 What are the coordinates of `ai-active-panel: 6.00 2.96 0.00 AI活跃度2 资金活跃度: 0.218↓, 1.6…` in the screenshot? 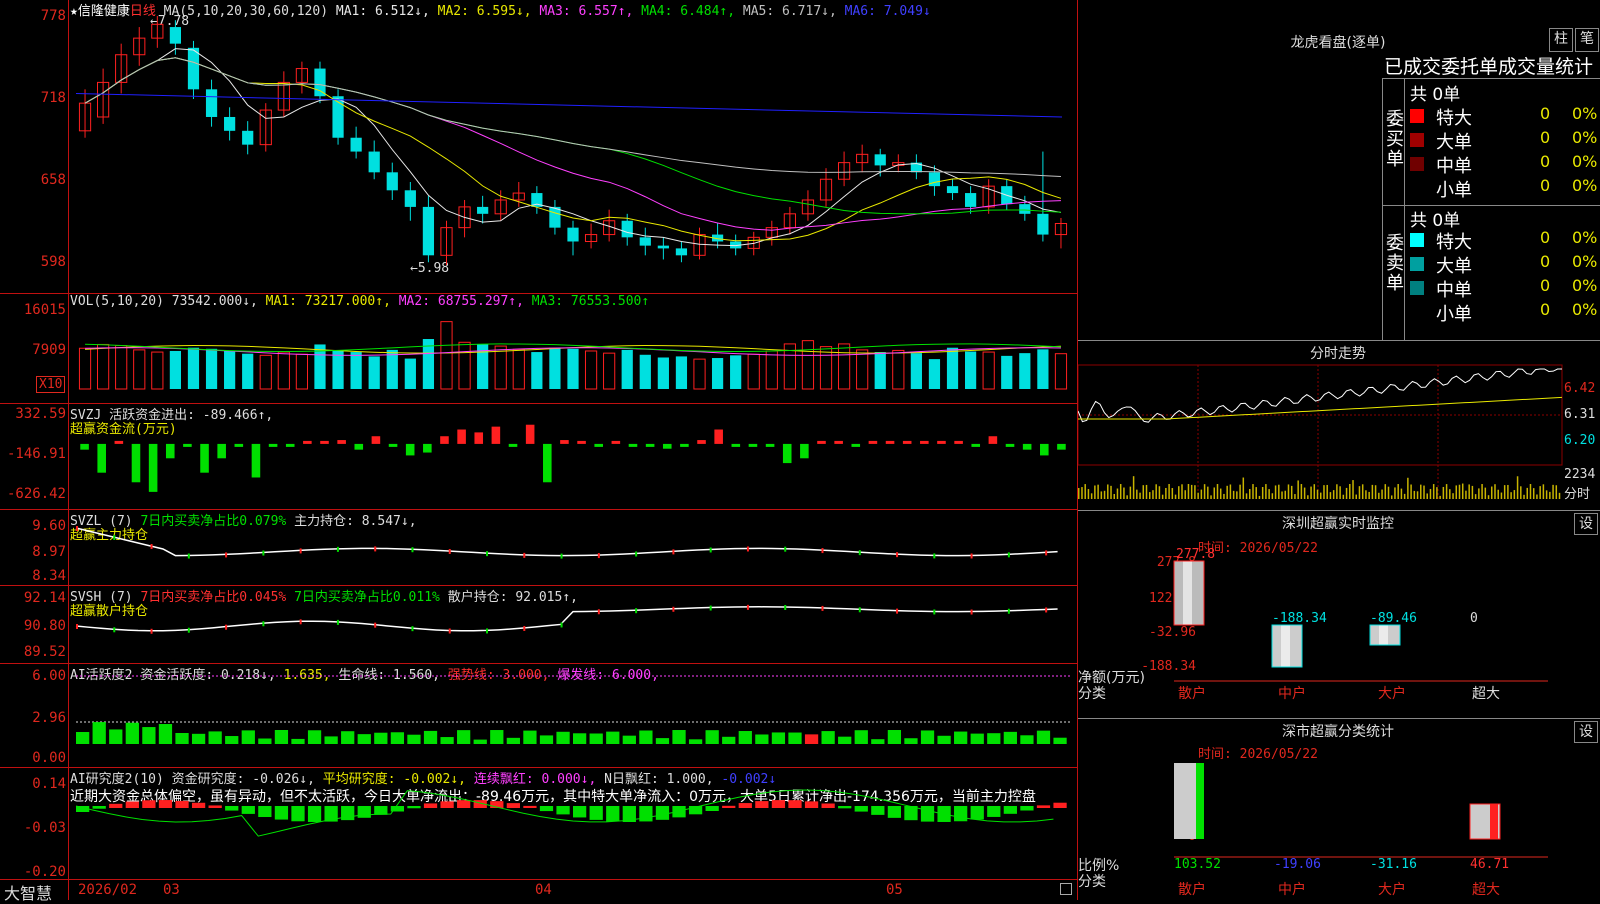 It's located at (538, 715).